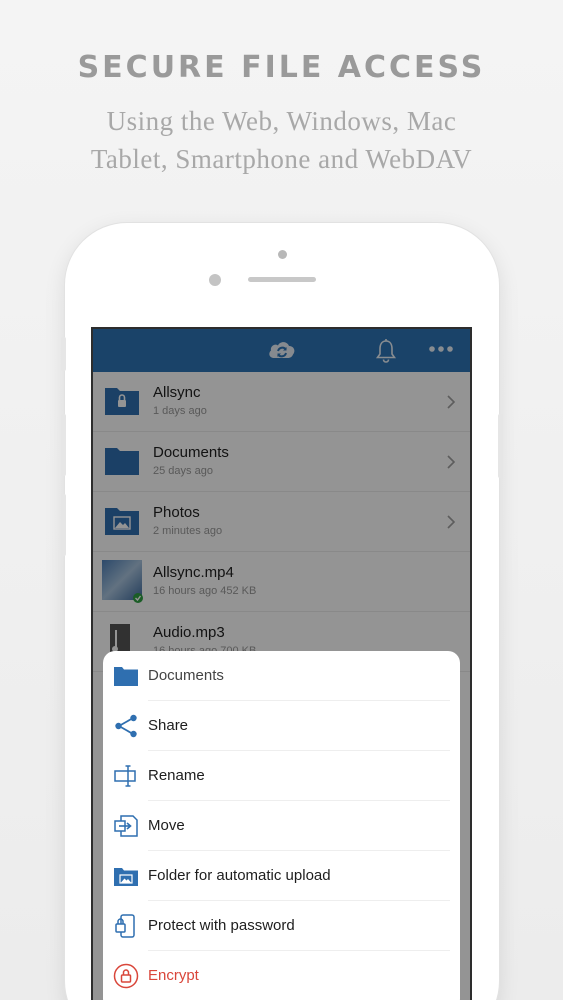  What do you see at coordinates (281, 726) in the screenshot?
I see `action-share: Share` at bounding box center [281, 726].